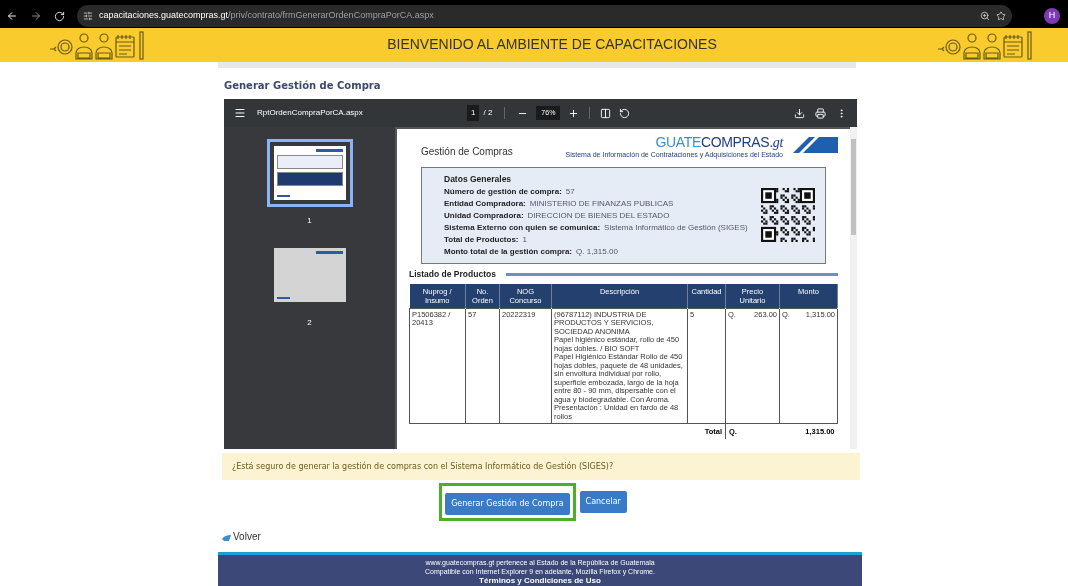 The image size is (1068, 586). Describe the element at coordinates (1001, 16) in the screenshot. I see `bookmark-star-icon` at that location.